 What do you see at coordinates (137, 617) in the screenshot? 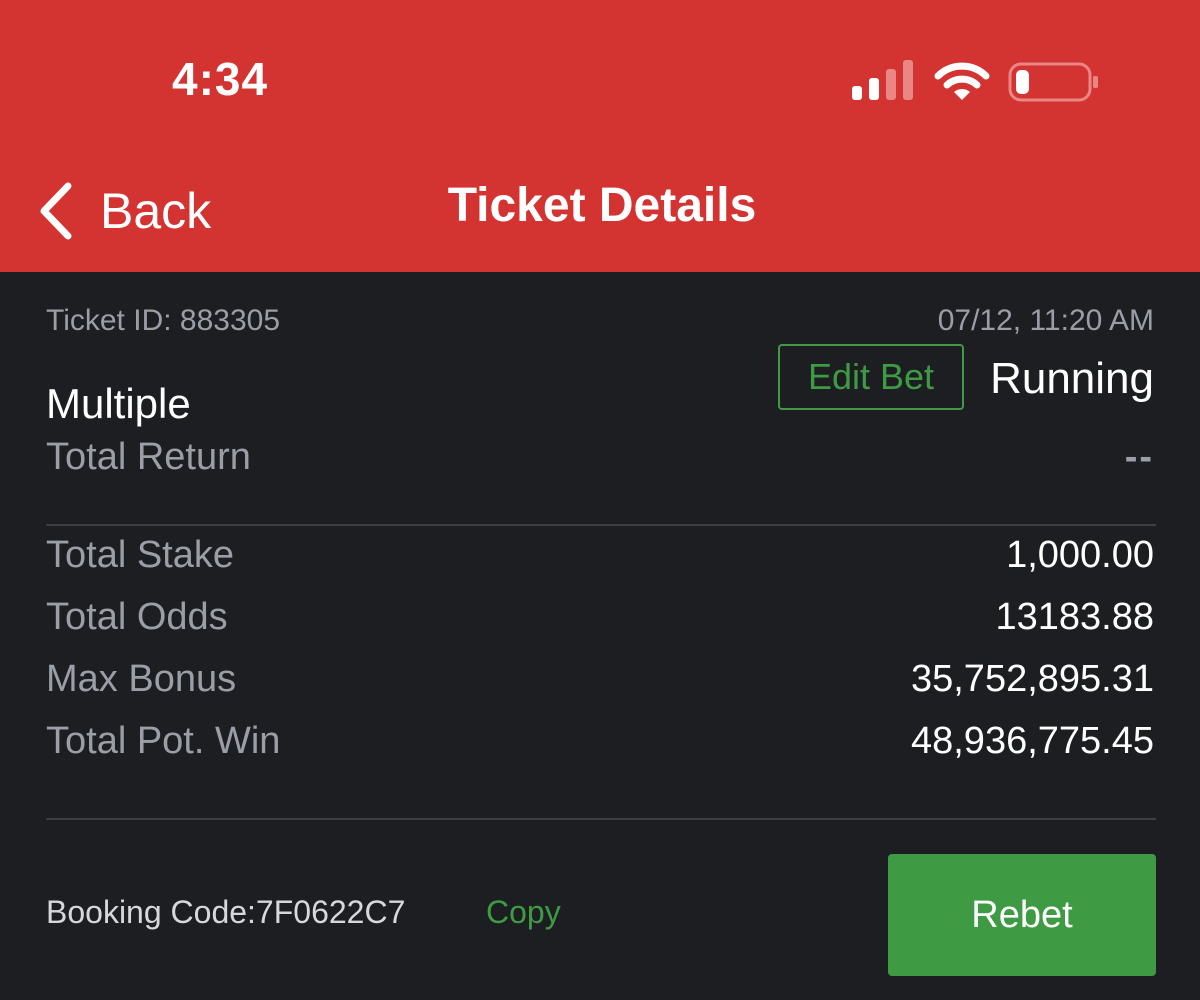
I see `total-odds-label: Total Odds` at bounding box center [137, 617].